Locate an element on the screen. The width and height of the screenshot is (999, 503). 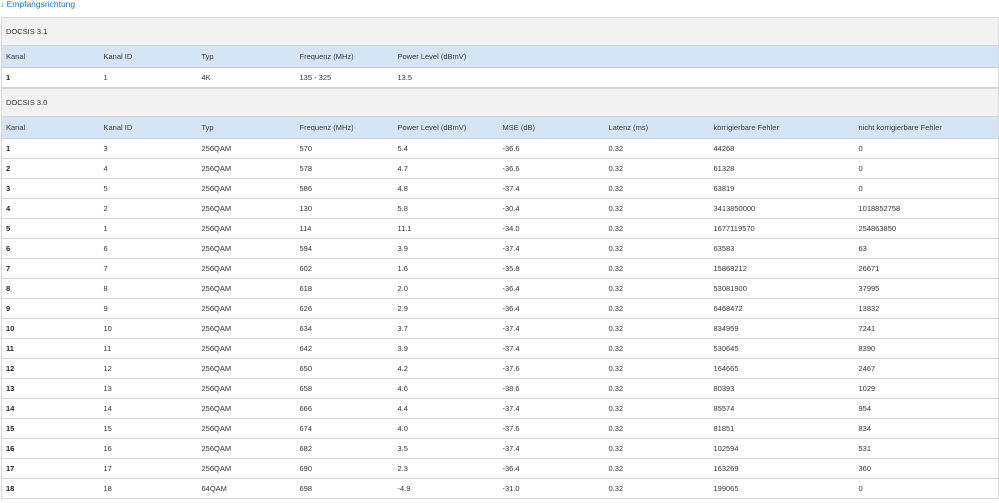
table-cell: 4.7 is located at coordinates (446, 168).